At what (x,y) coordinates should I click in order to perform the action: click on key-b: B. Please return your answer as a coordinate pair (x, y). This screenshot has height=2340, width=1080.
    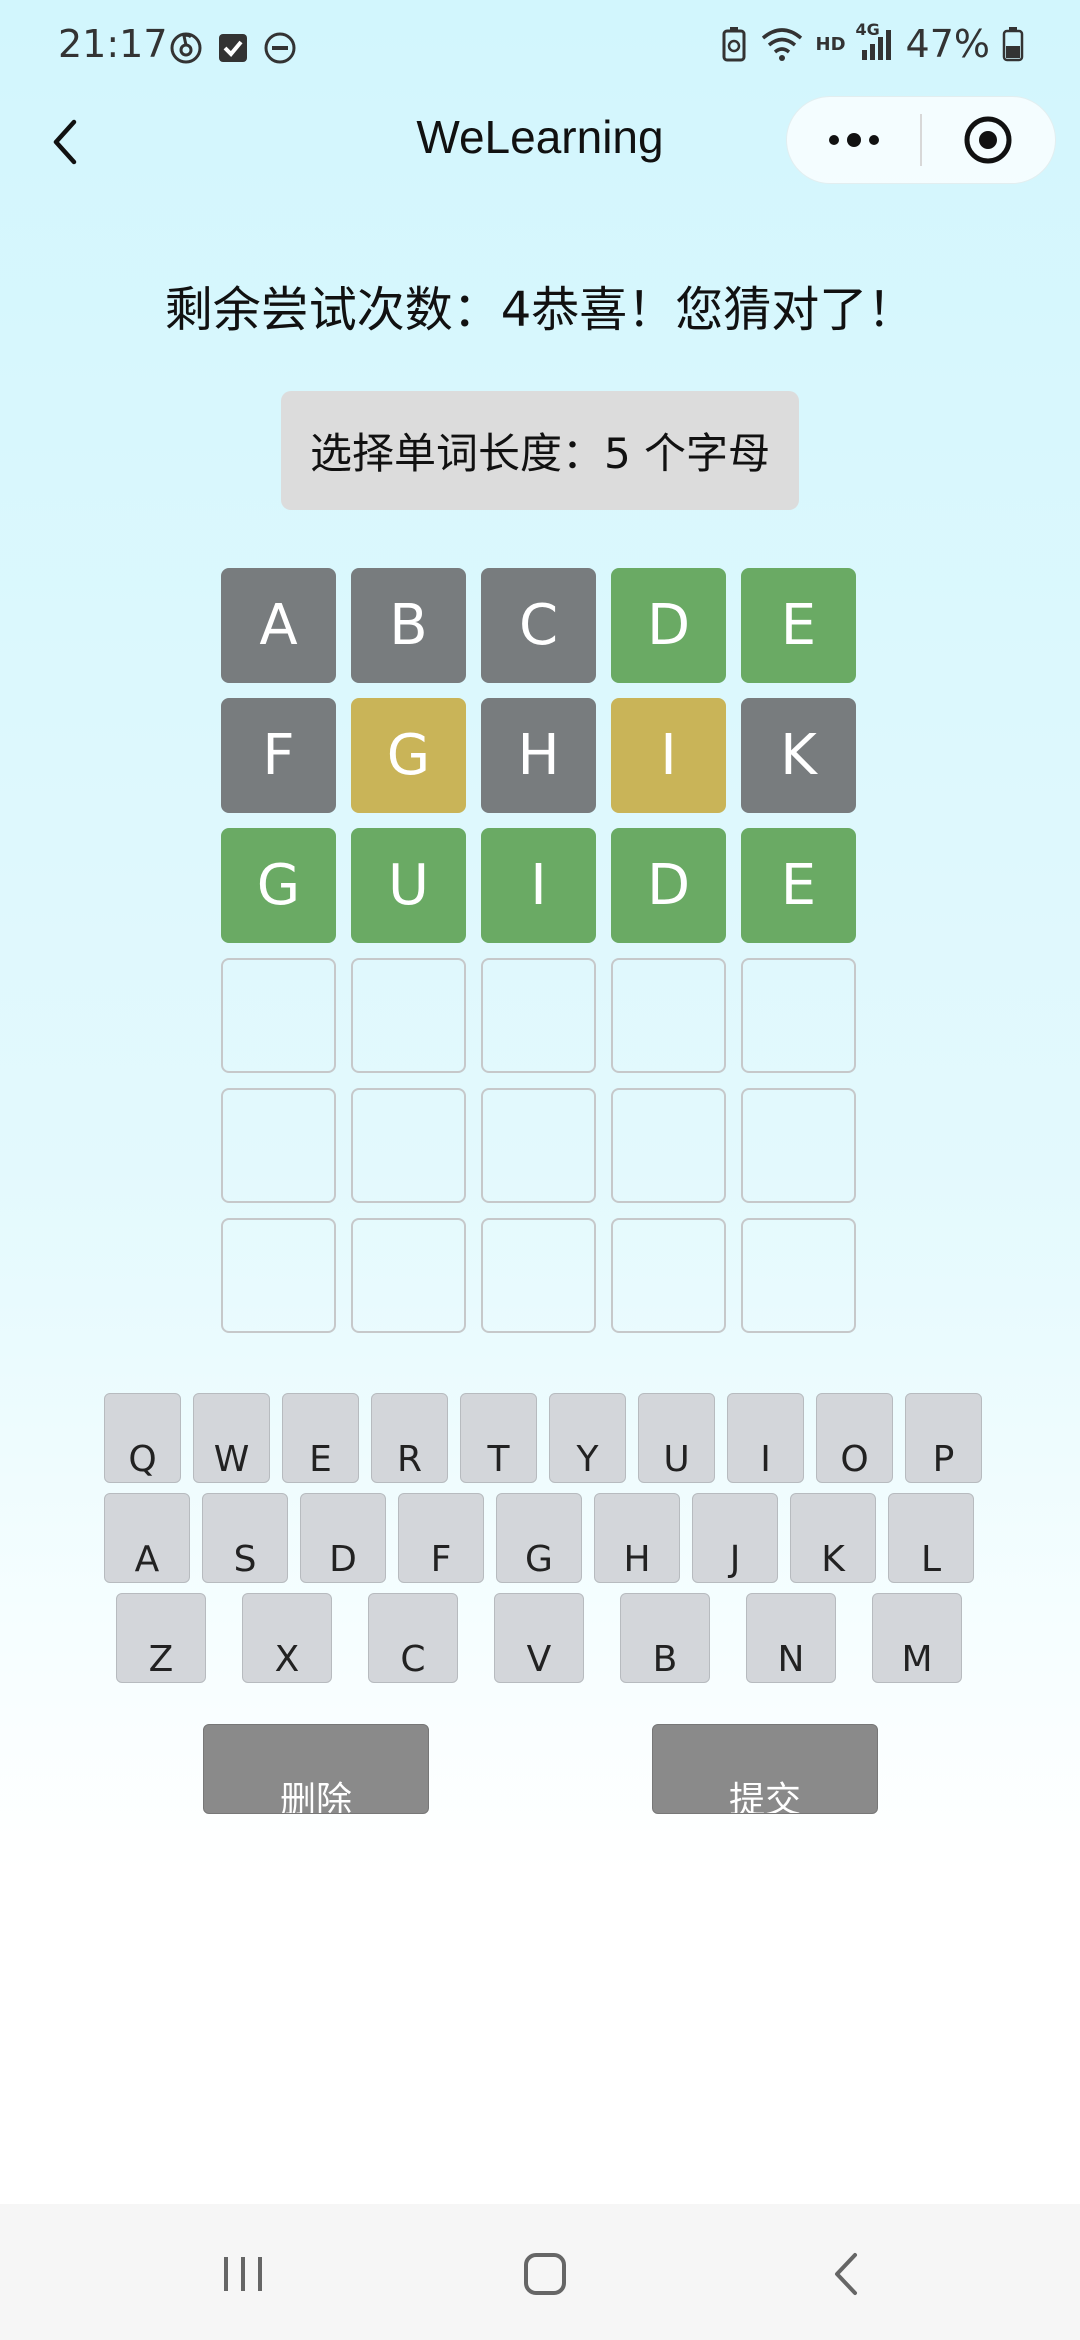
    Looking at the image, I should click on (665, 1638).